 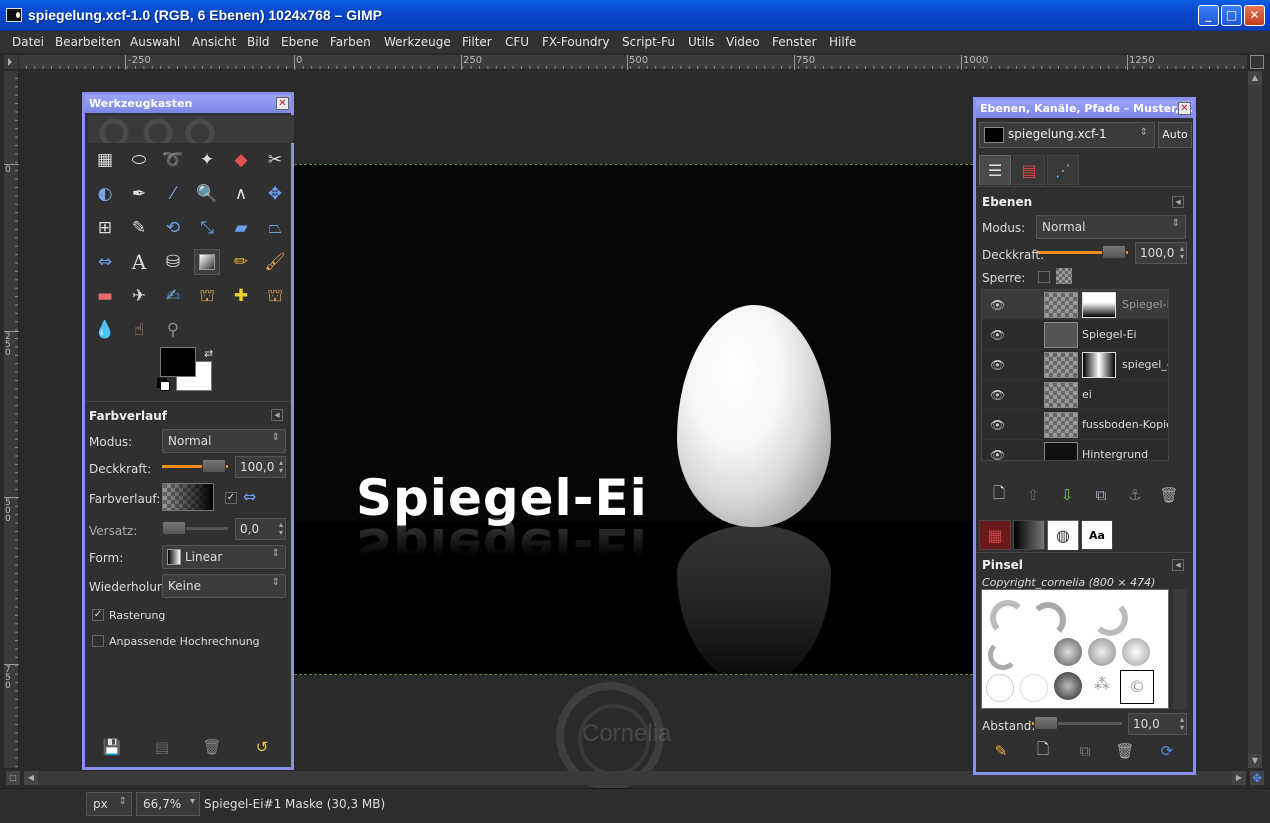 I want to click on dither-checkbox: ✓, so click(x=98, y=615).